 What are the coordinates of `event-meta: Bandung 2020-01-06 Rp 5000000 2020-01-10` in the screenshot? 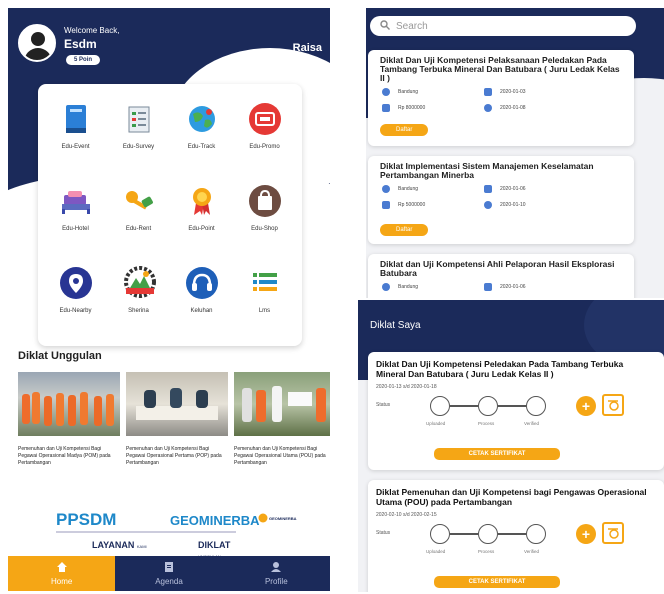 It's located at (501, 200).